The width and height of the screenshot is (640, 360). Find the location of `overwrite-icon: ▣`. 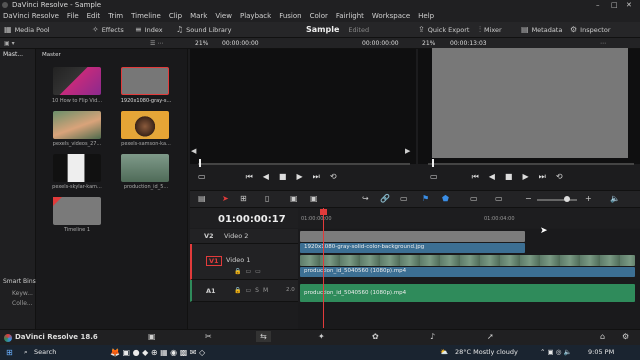

overwrite-icon: ▣ is located at coordinates (314, 198).